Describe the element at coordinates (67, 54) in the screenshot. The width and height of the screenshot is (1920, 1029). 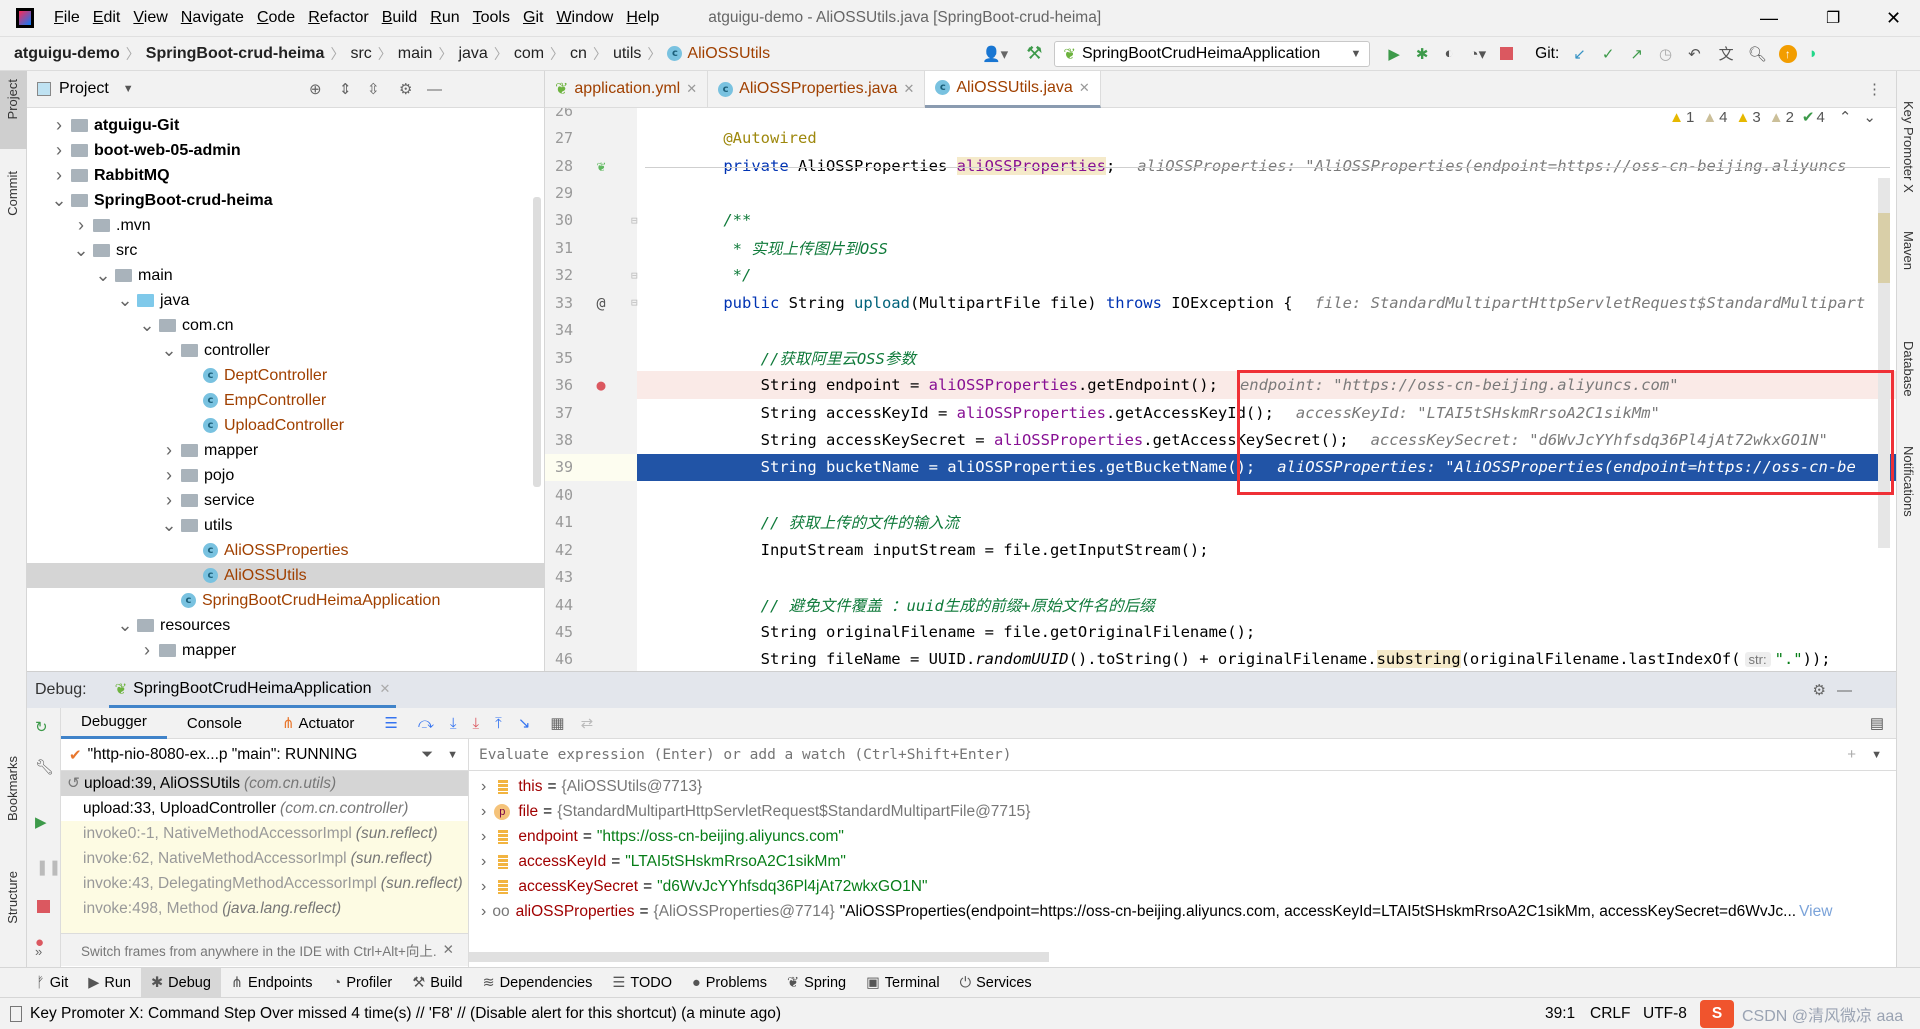
I see `breadcrumb-item: atguigu-demo` at that location.